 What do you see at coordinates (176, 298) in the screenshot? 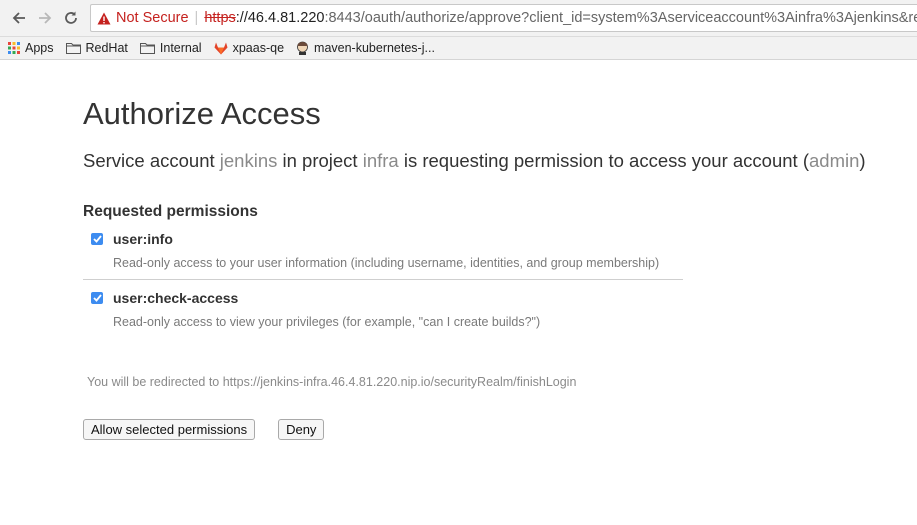
I see `permission-name: user:check-access` at bounding box center [176, 298].